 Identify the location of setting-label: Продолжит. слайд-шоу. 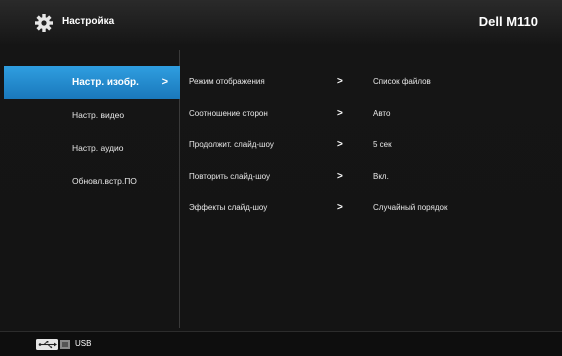
(231, 144).